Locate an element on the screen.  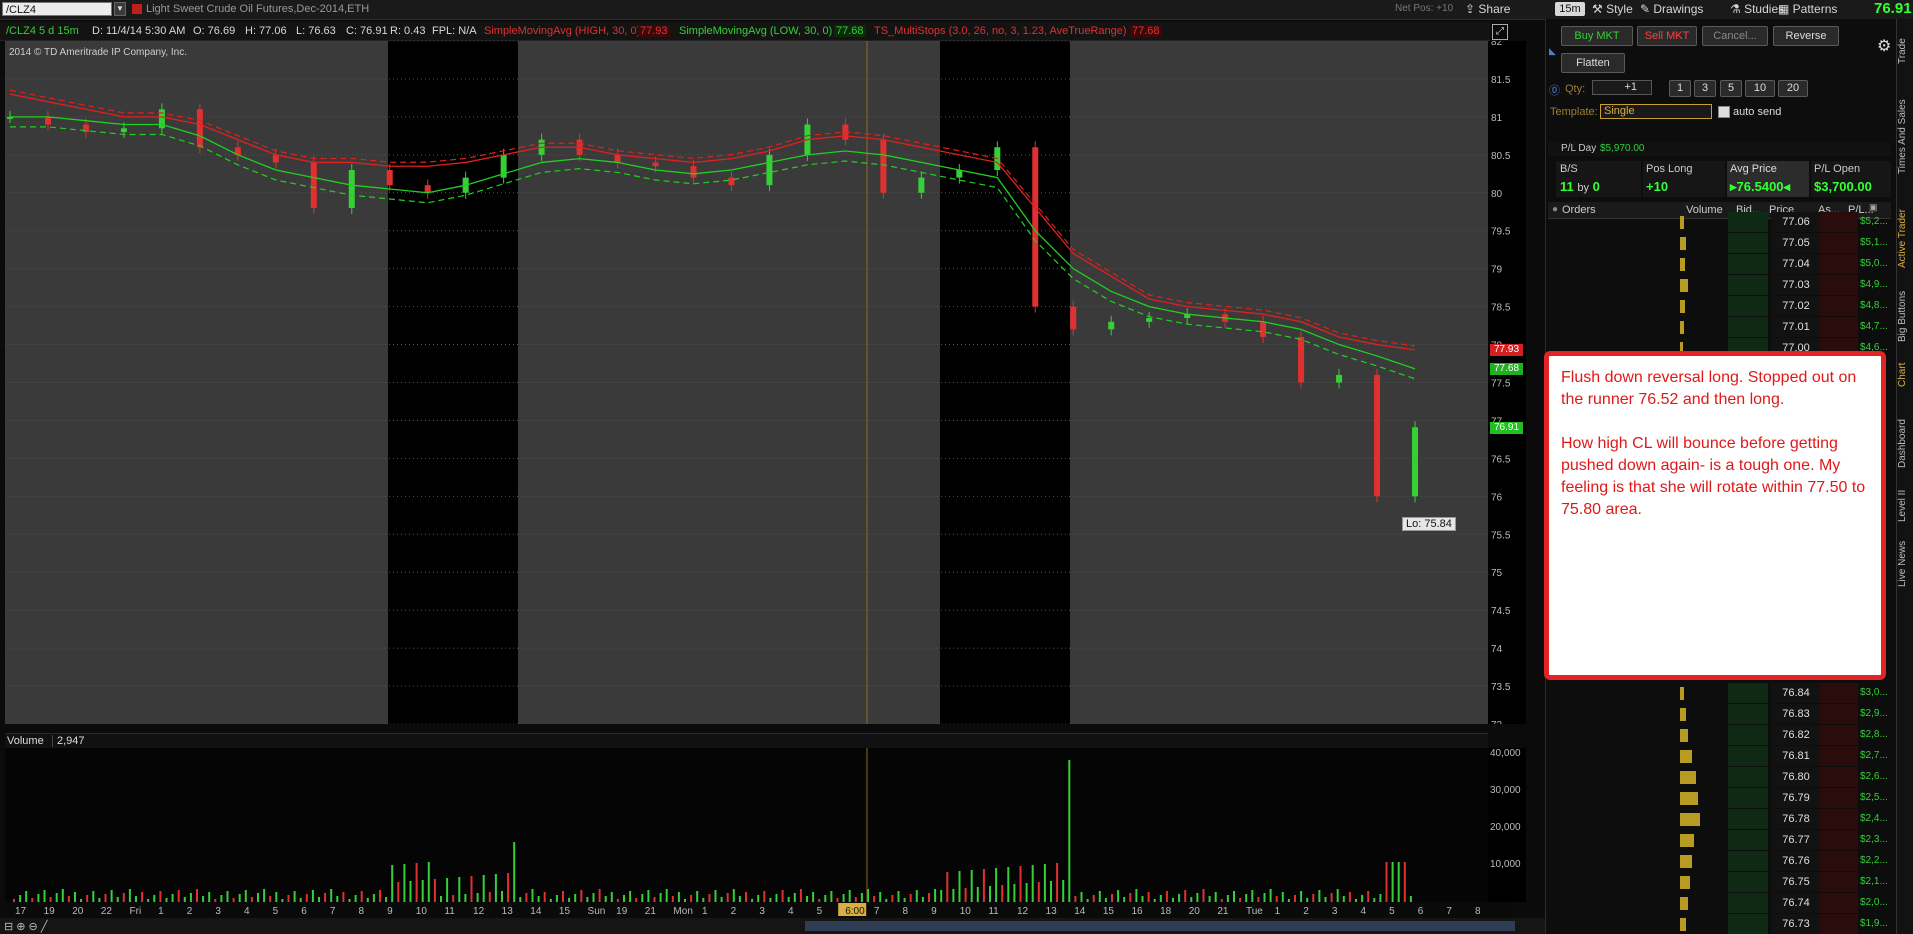
studies-button: ⚗ Studies is located at coordinates (1757, 9).